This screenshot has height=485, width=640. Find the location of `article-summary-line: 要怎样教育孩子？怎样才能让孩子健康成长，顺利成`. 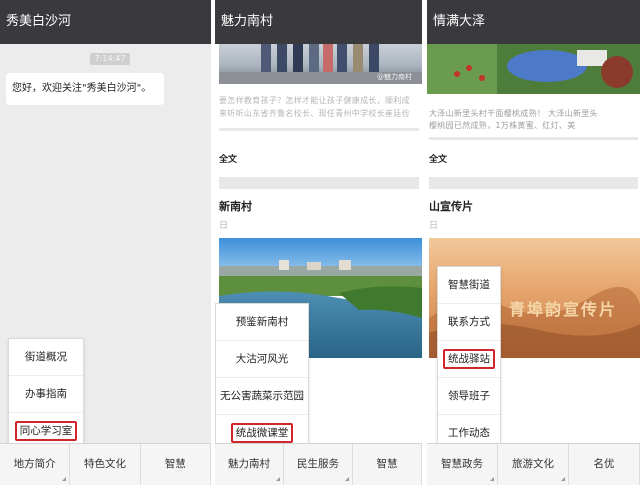

article-summary-line: 要怎样教育孩子？怎样才能让孩子健康成长，顺利成 is located at coordinates (314, 100).